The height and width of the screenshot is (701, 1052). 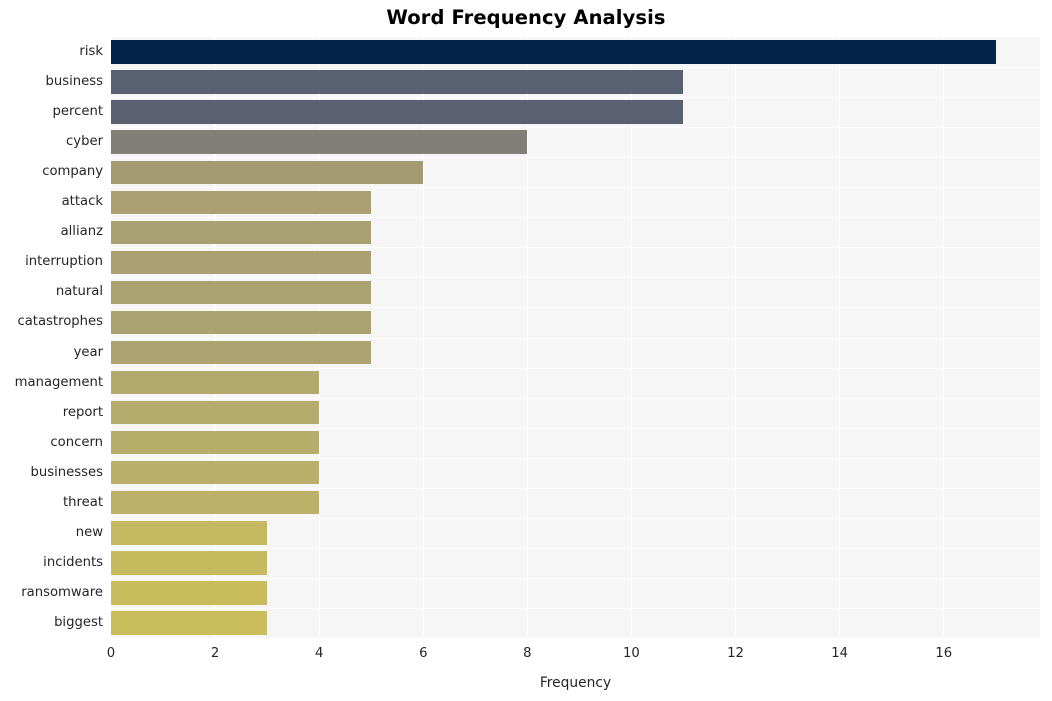 What do you see at coordinates (319, 653) in the screenshot?
I see `x-tick-label-4: 4` at bounding box center [319, 653].